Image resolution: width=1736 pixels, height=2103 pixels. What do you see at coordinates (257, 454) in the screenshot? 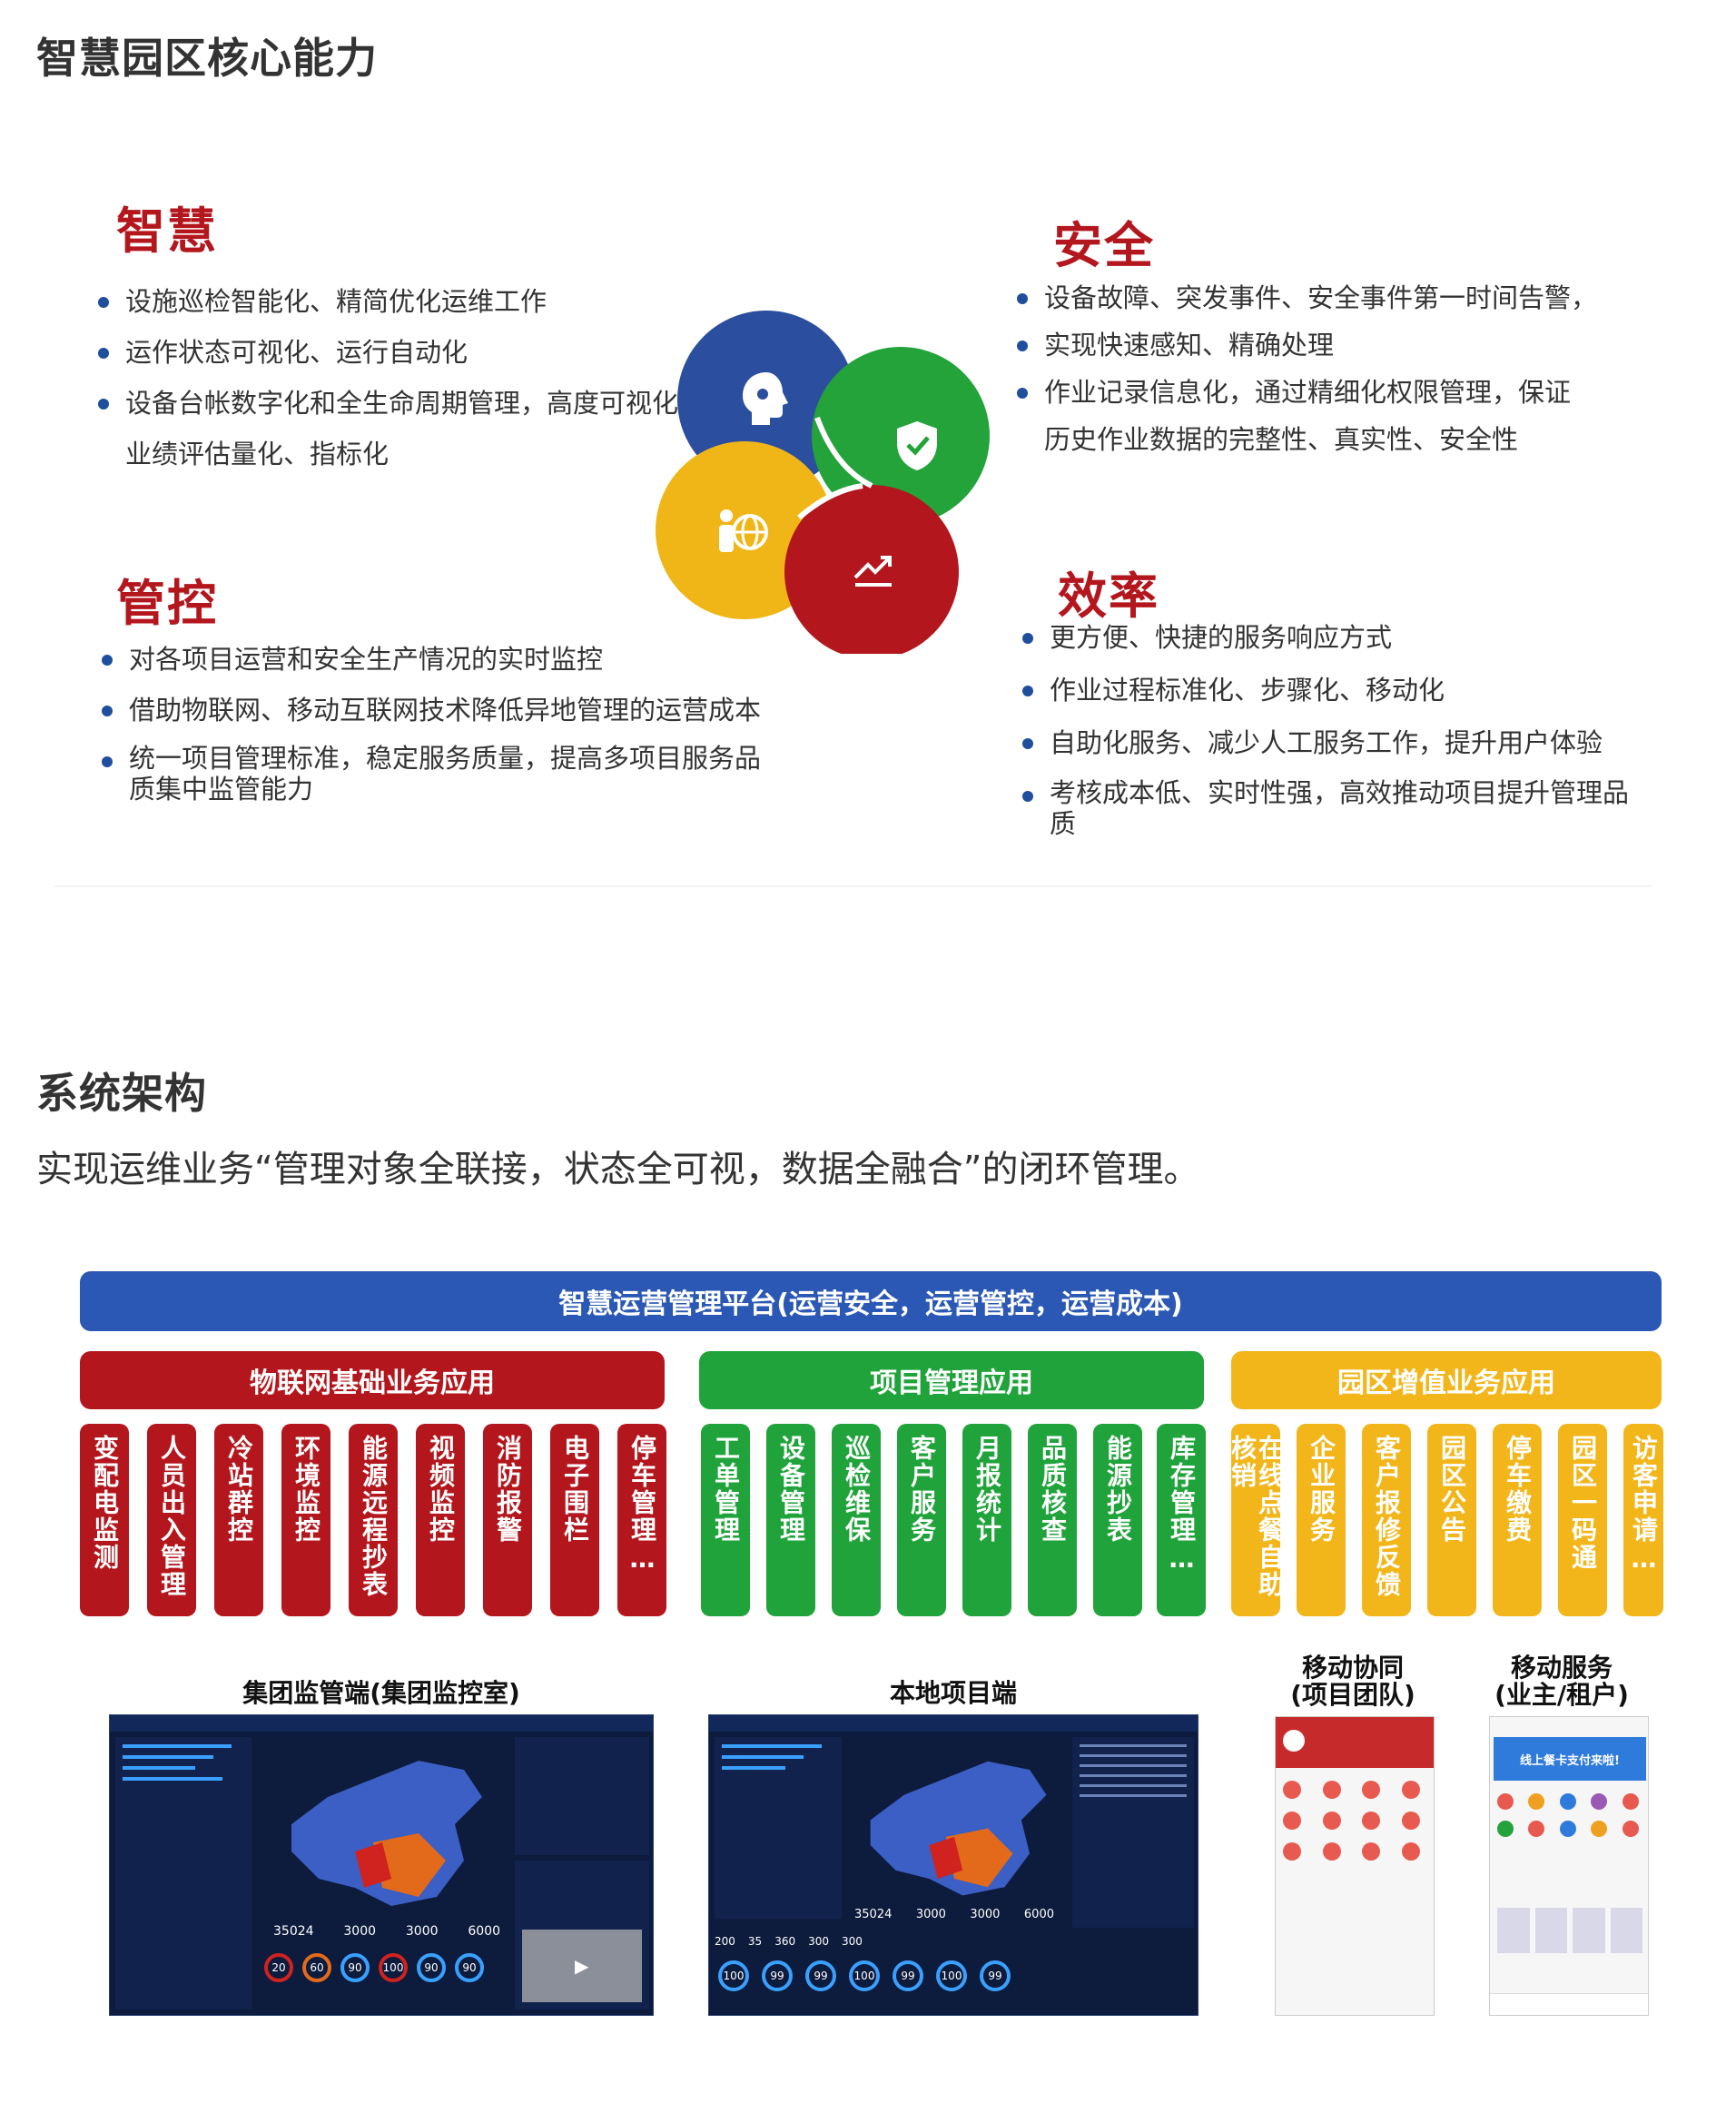
I see `list-item-continuation: 业绩评估量化、指标化` at bounding box center [257, 454].